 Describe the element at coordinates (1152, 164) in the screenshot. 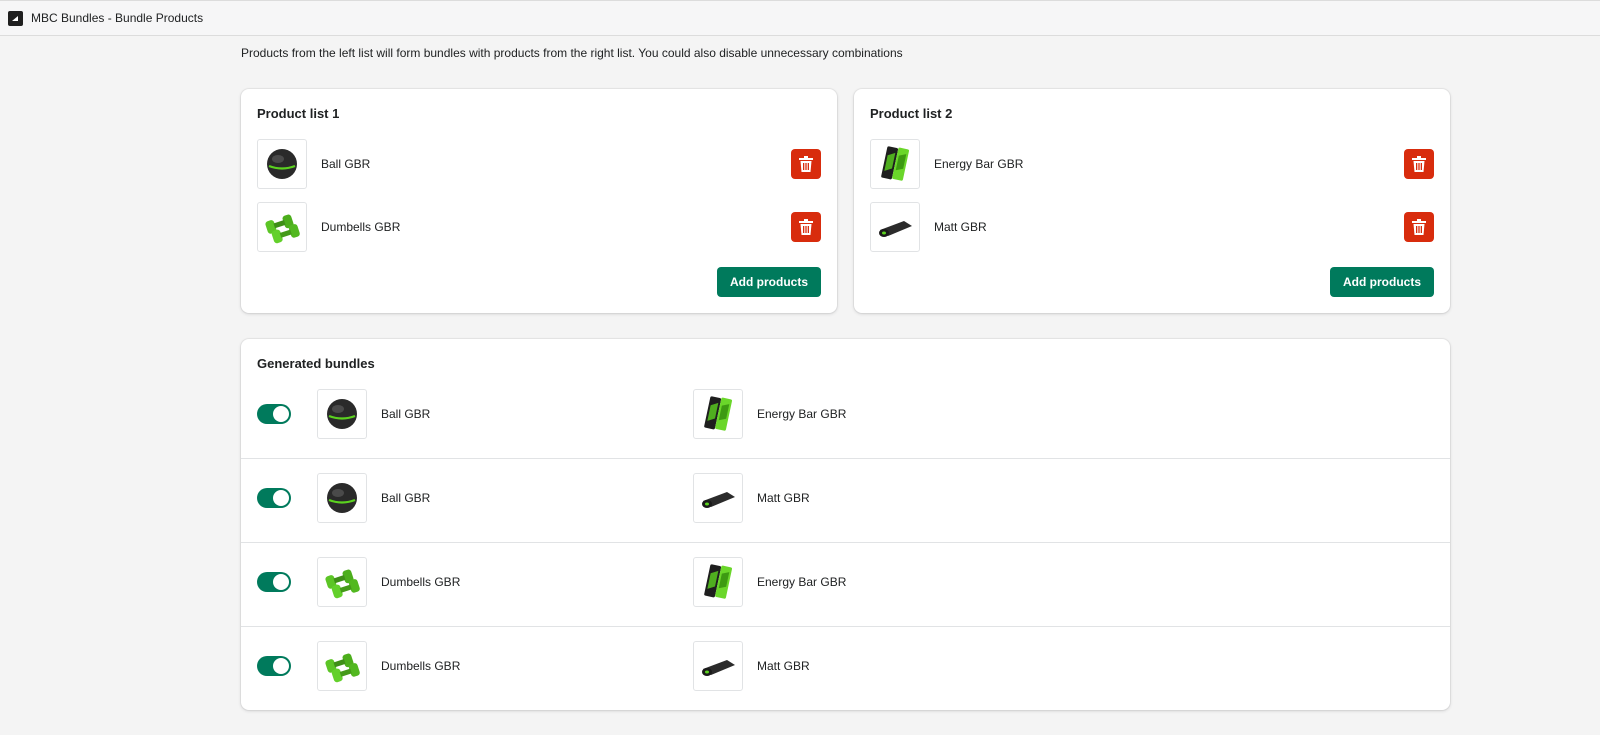

I see `list-item: Energy Bar GBR` at that location.